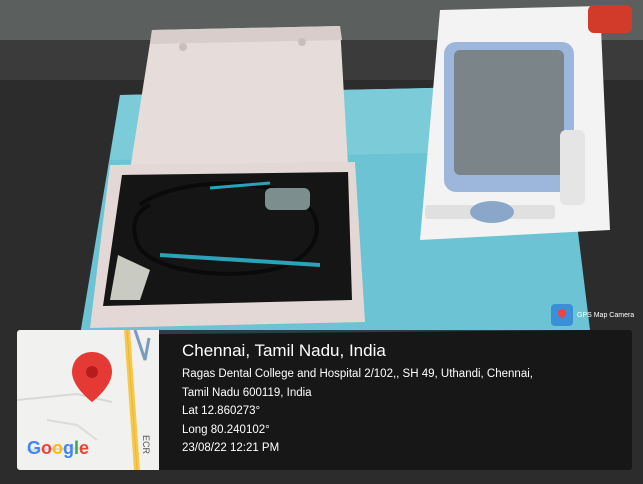  What do you see at coordinates (88, 400) in the screenshot?
I see `map-thumbnail: ECR Google` at bounding box center [88, 400].